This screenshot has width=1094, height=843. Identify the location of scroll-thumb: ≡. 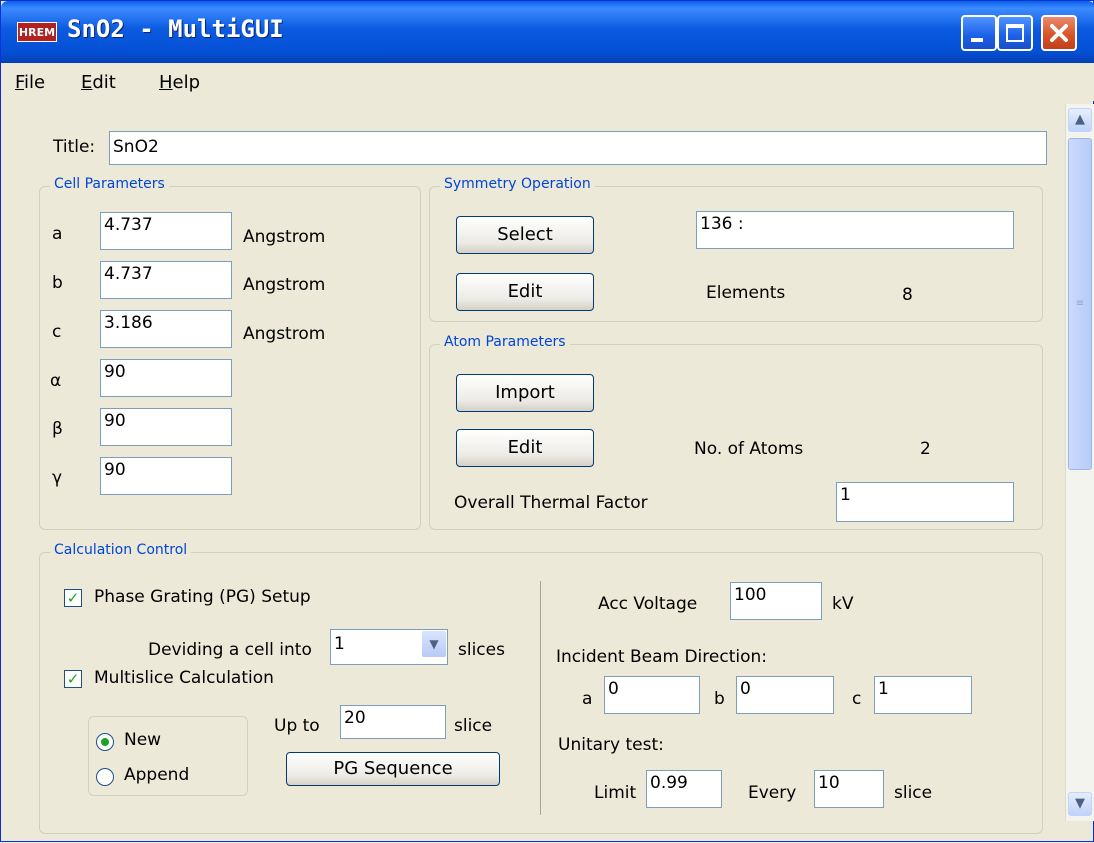
(1080, 304).